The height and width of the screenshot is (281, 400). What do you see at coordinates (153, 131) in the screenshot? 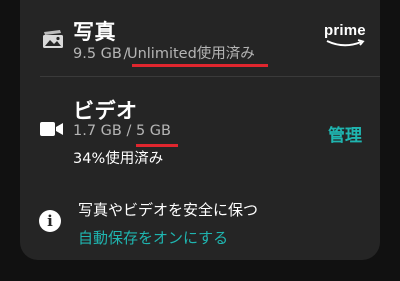
I see `videos-capacity: 5 GB` at bounding box center [153, 131].